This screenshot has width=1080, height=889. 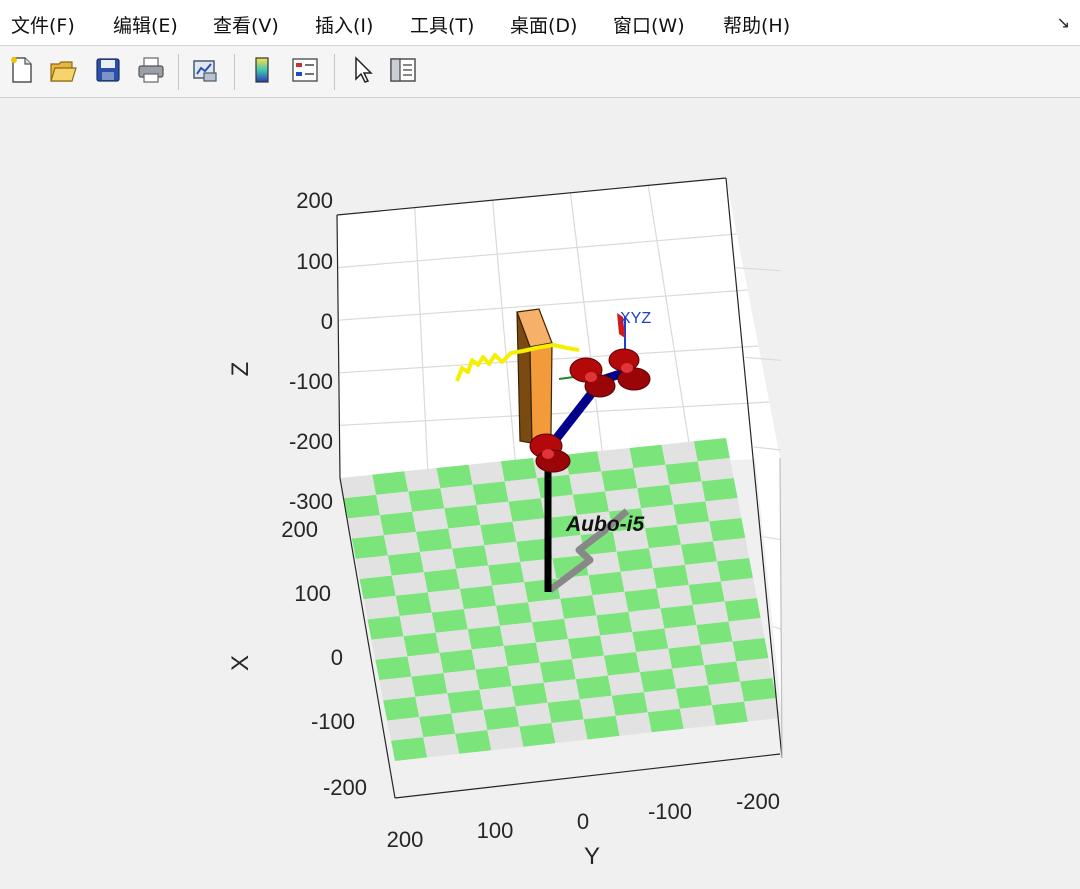 I want to click on menu-view: 查看(V), so click(x=246, y=24).